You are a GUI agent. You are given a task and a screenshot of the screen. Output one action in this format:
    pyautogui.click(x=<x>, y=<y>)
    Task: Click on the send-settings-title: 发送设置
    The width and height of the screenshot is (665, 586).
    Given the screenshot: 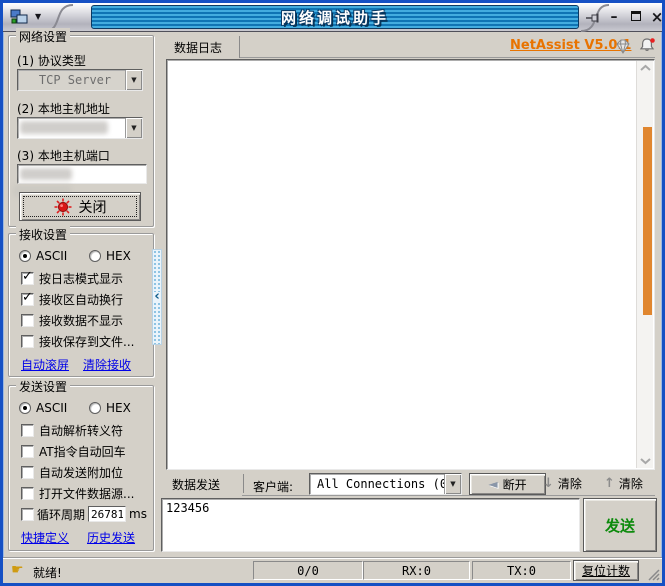 What is the action you would take?
    pyautogui.click(x=43, y=386)
    